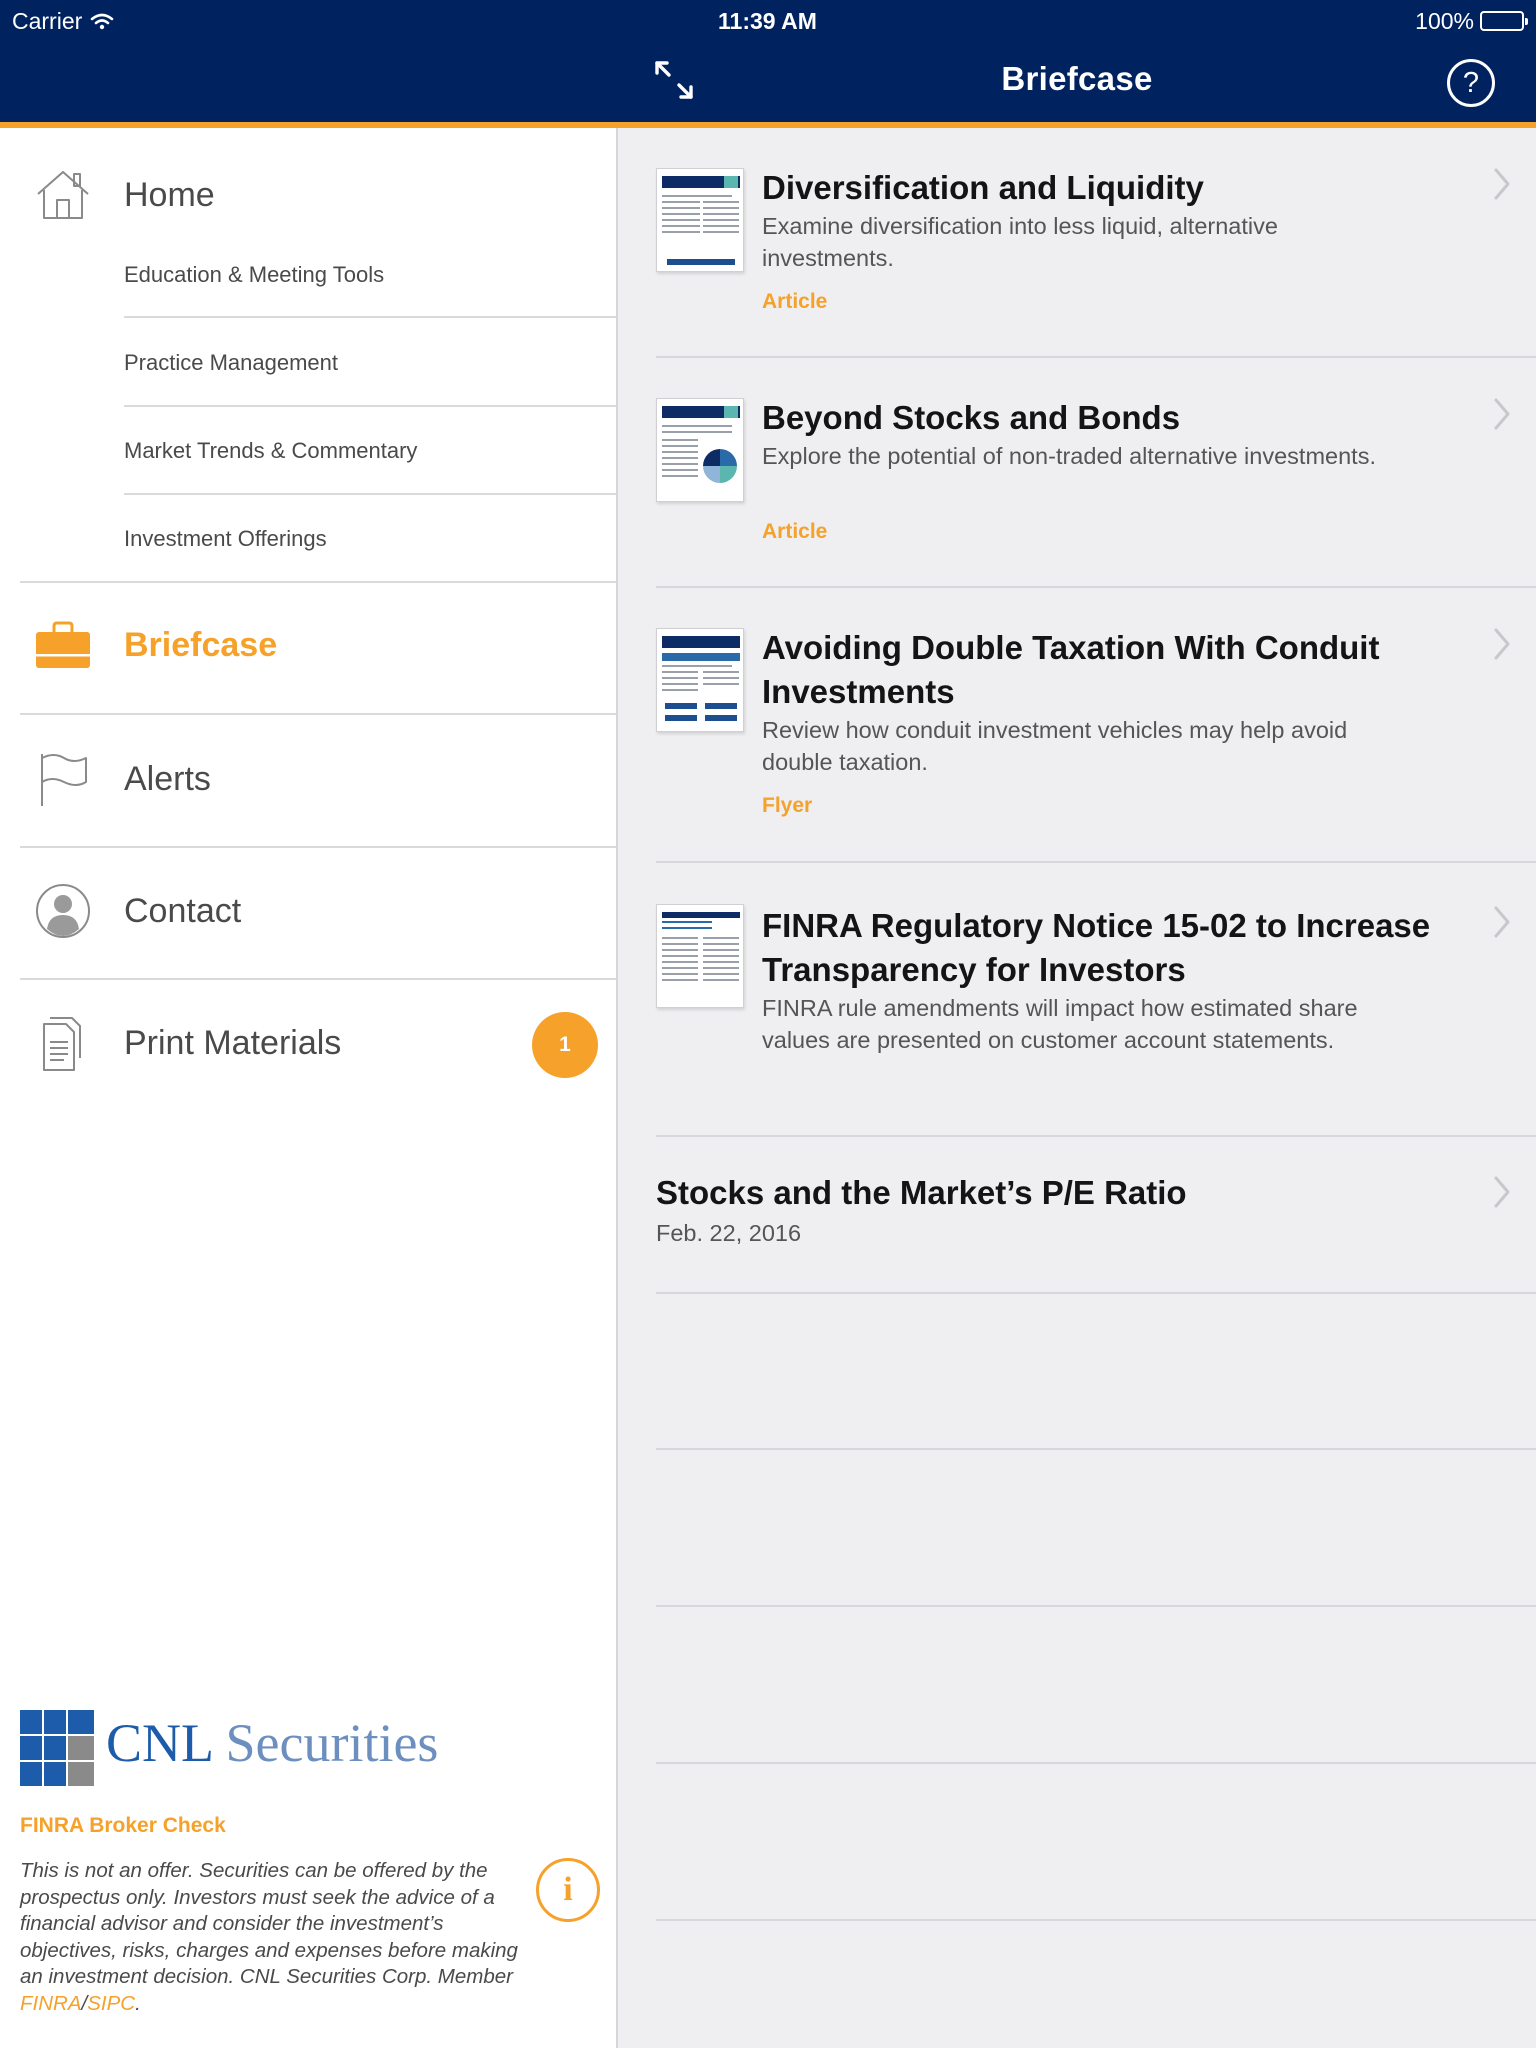 This screenshot has width=1536, height=2048. What do you see at coordinates (254, 275) in the screenshot?
I see `sidebar-subitem-education: Education & Meeting Tools` at bounding box center [254, 275].